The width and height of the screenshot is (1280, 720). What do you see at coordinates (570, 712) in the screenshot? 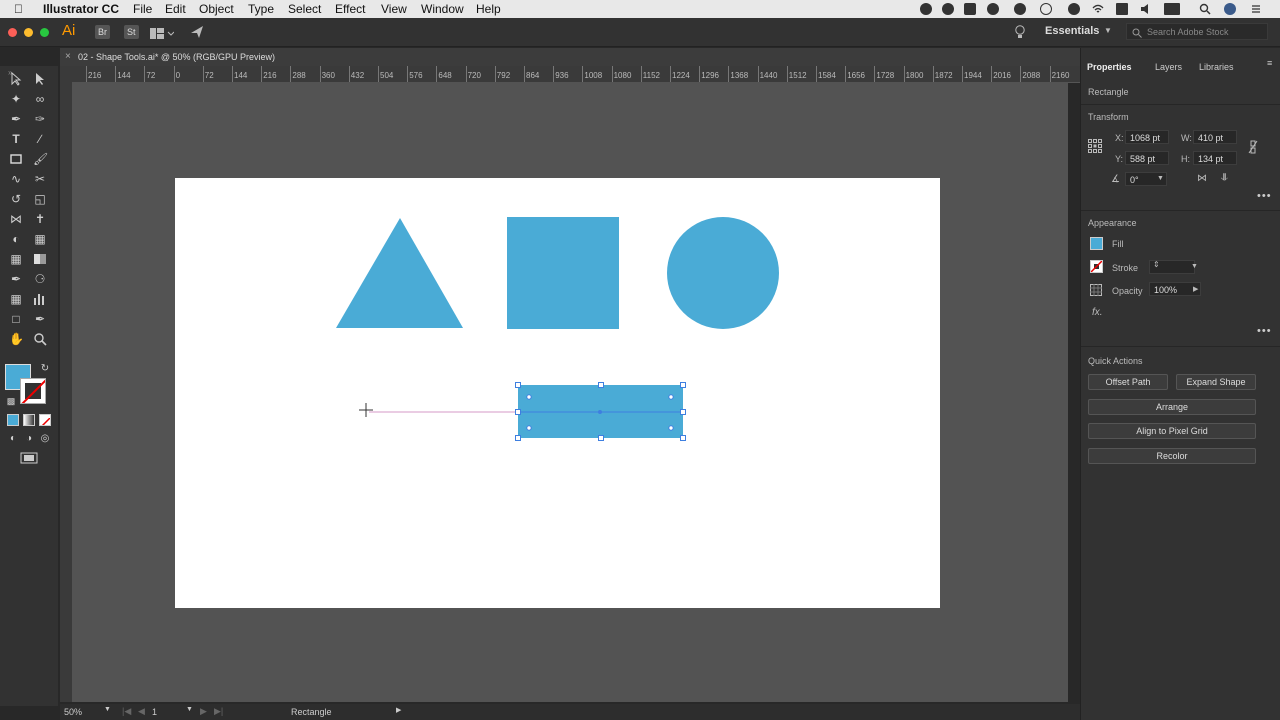
I see `status-bar: 50% ▼ |◀ ◀ 1 ▼ ▶ ▶| Rectangle ▶` at bounding box center [570, 712].